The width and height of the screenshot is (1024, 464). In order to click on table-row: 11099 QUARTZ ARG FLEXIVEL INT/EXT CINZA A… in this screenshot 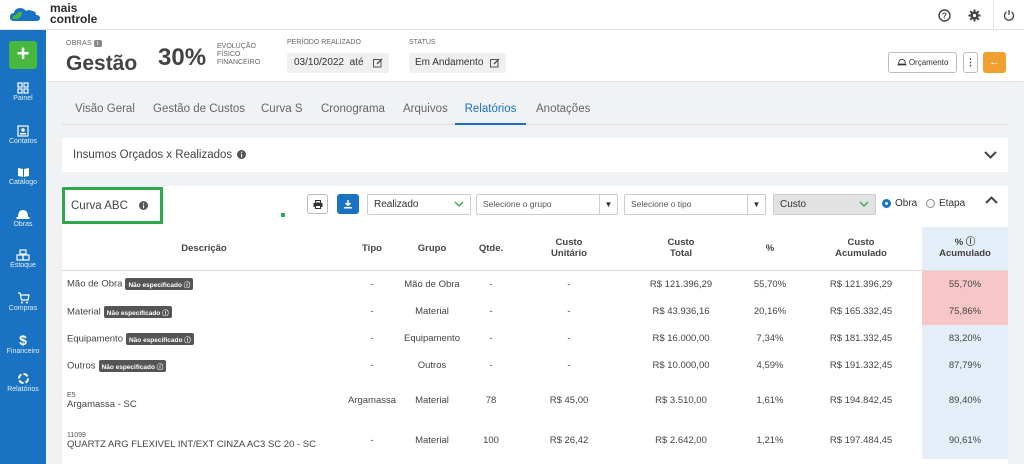, I will do `click(535, 440)`.